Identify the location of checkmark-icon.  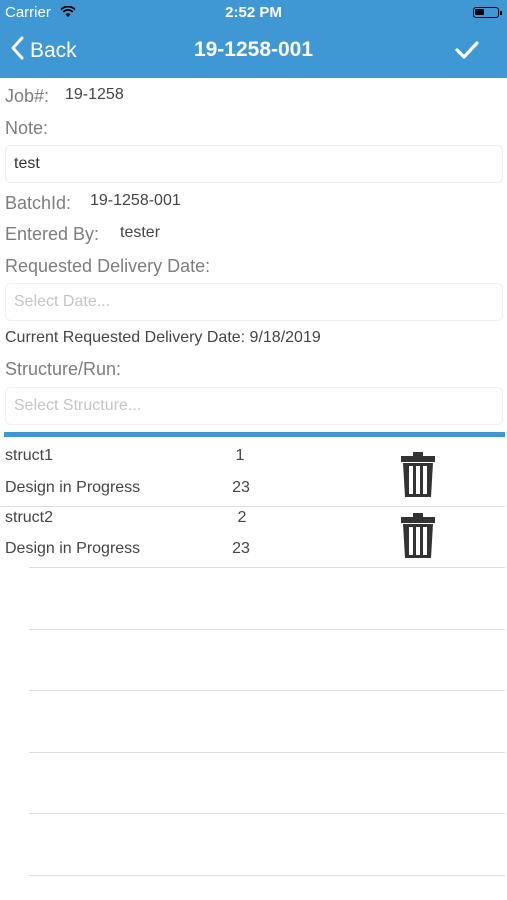
(467, 52).